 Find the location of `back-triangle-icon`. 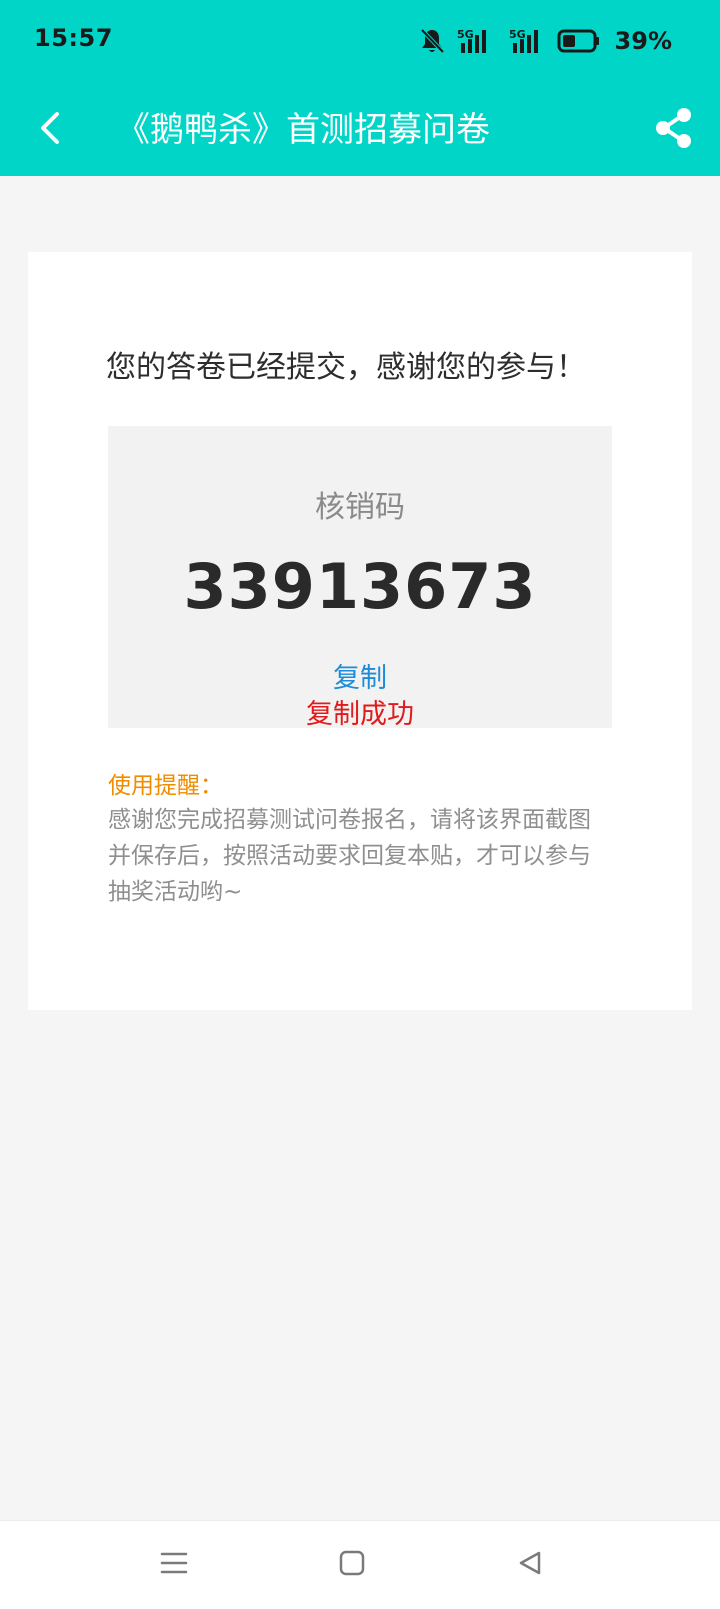

back-triangle-icon is located at coordinates (530, 1565).